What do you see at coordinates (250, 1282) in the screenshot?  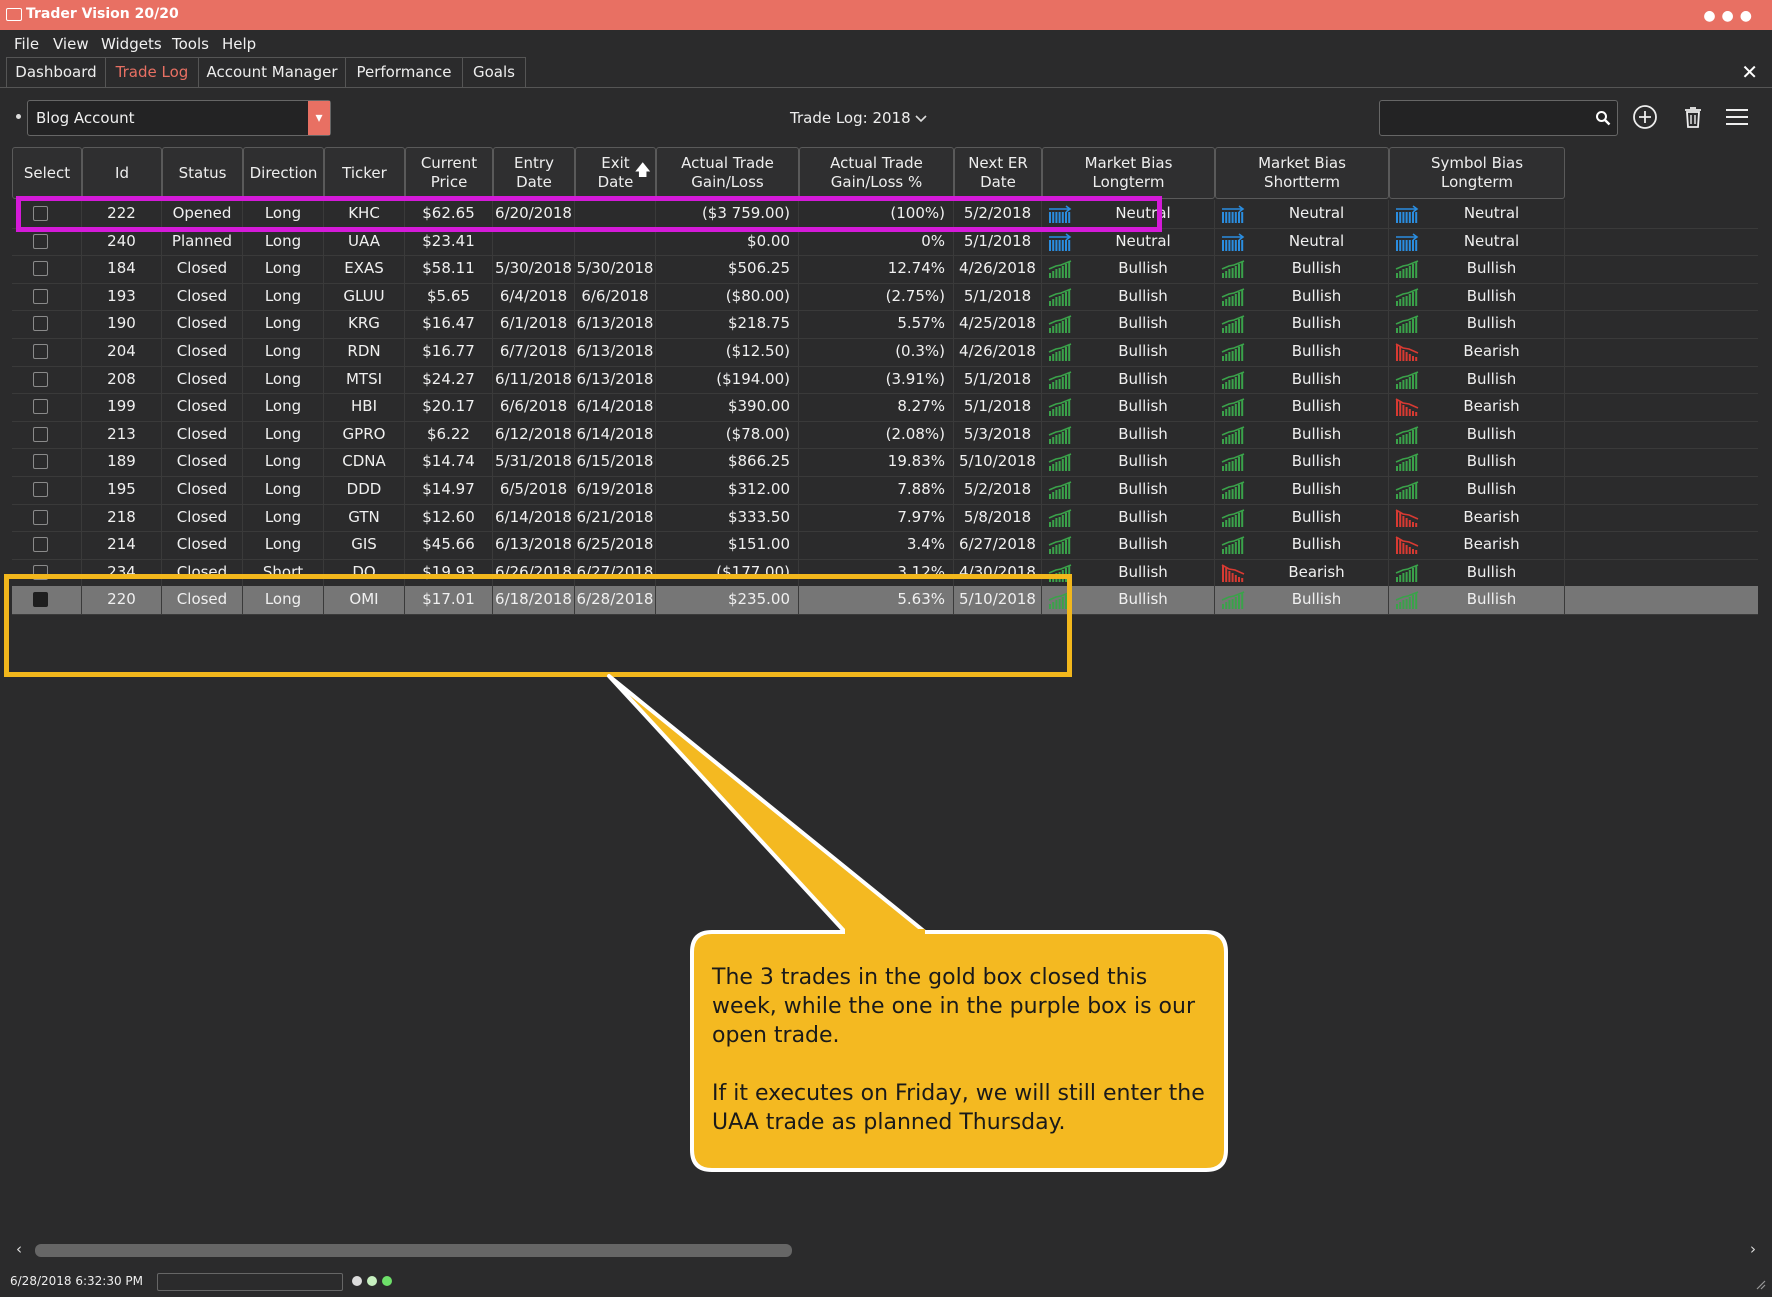 I see `progress-bar` at bounding box center [250, 1282].